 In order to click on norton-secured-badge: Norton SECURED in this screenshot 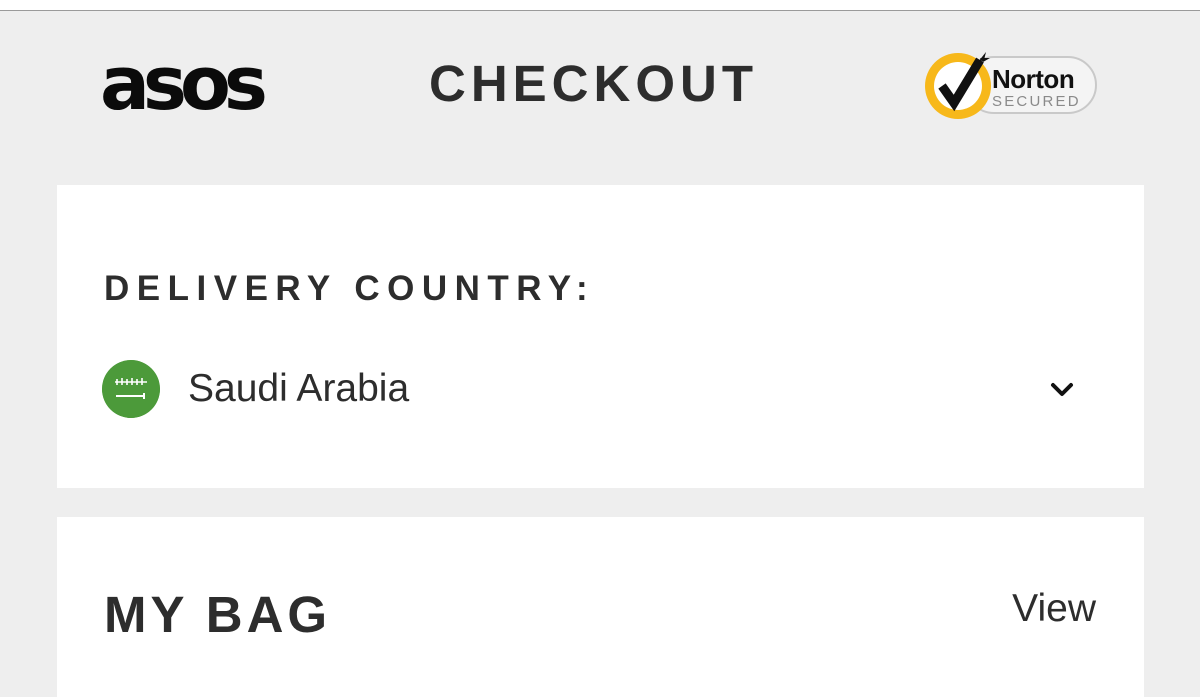, I will do `click(1010, 89)`.